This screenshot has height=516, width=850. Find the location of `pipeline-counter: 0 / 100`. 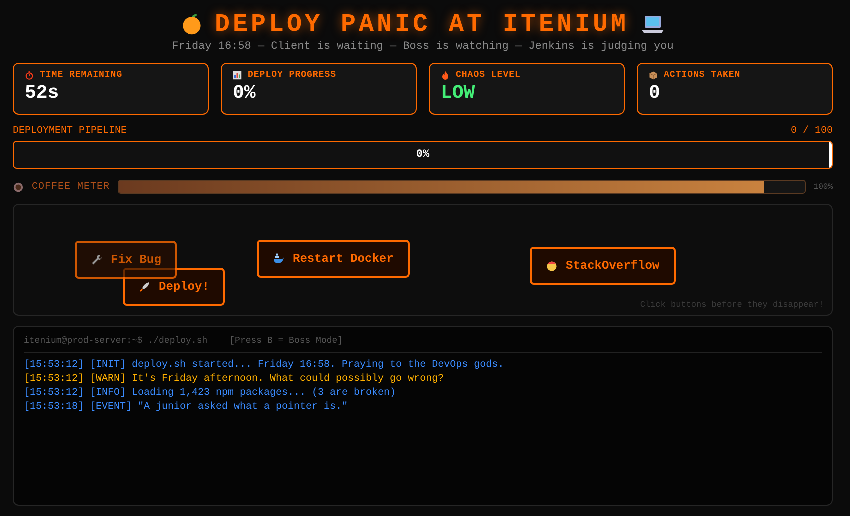

pipeline-counter: 0 / 100 is located at coordinates (811, 131).